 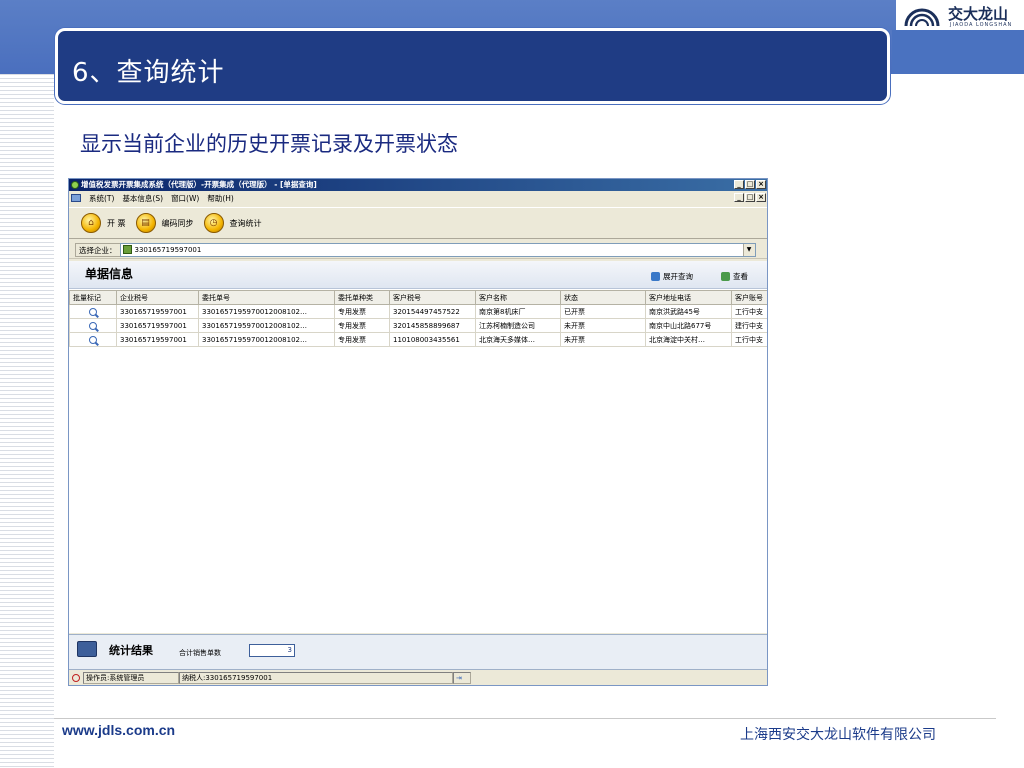 What do you see at coordinates (316, 678) in the screenshot?
I see `status-taxpayer: 纳税人:330165719597001` at bounding box center [316, 678].